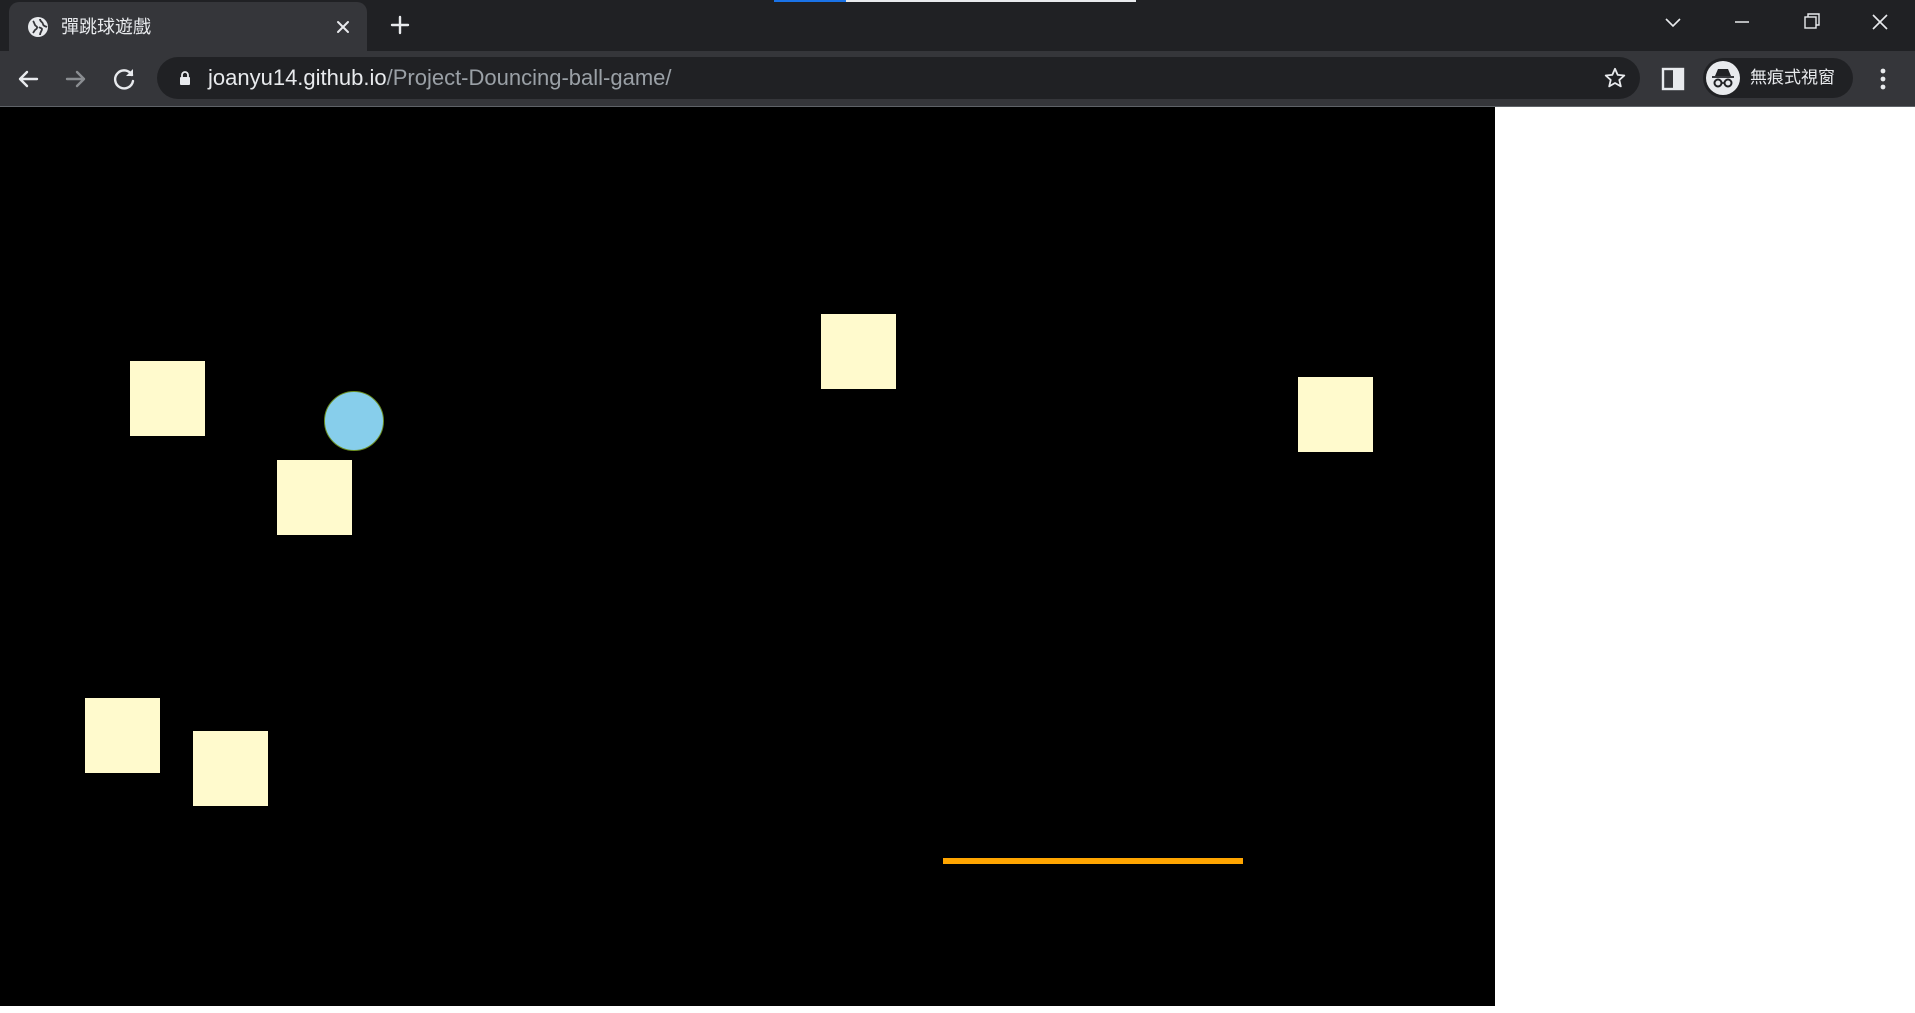  I want to click on restore-icon, so click(1811, 22).